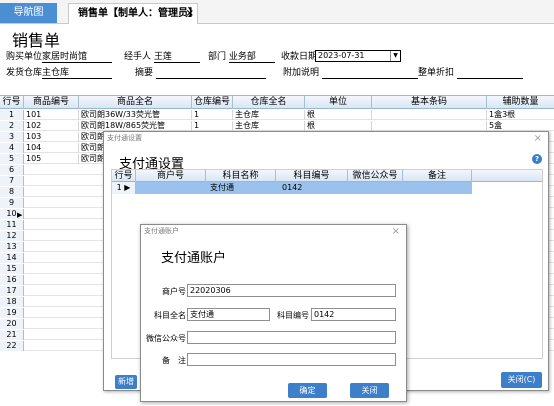 The height and width of the screenshot is (406, 554). Describe the element at coordinates (12, 335) in the screenshot. I see `row-number: 21` at that location.